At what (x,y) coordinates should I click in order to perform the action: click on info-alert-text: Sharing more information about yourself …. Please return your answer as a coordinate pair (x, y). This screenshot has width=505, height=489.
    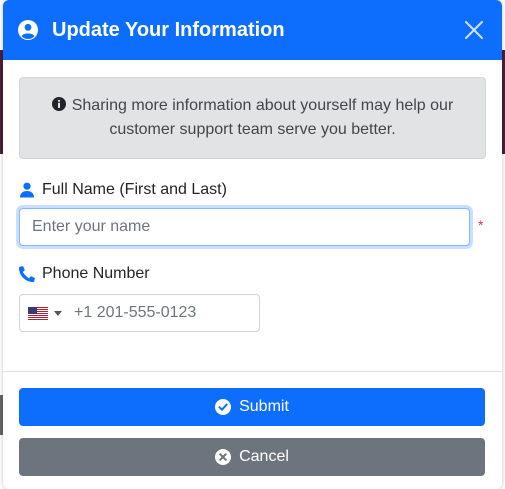
    Looking at the image, I should click on (262, 117).